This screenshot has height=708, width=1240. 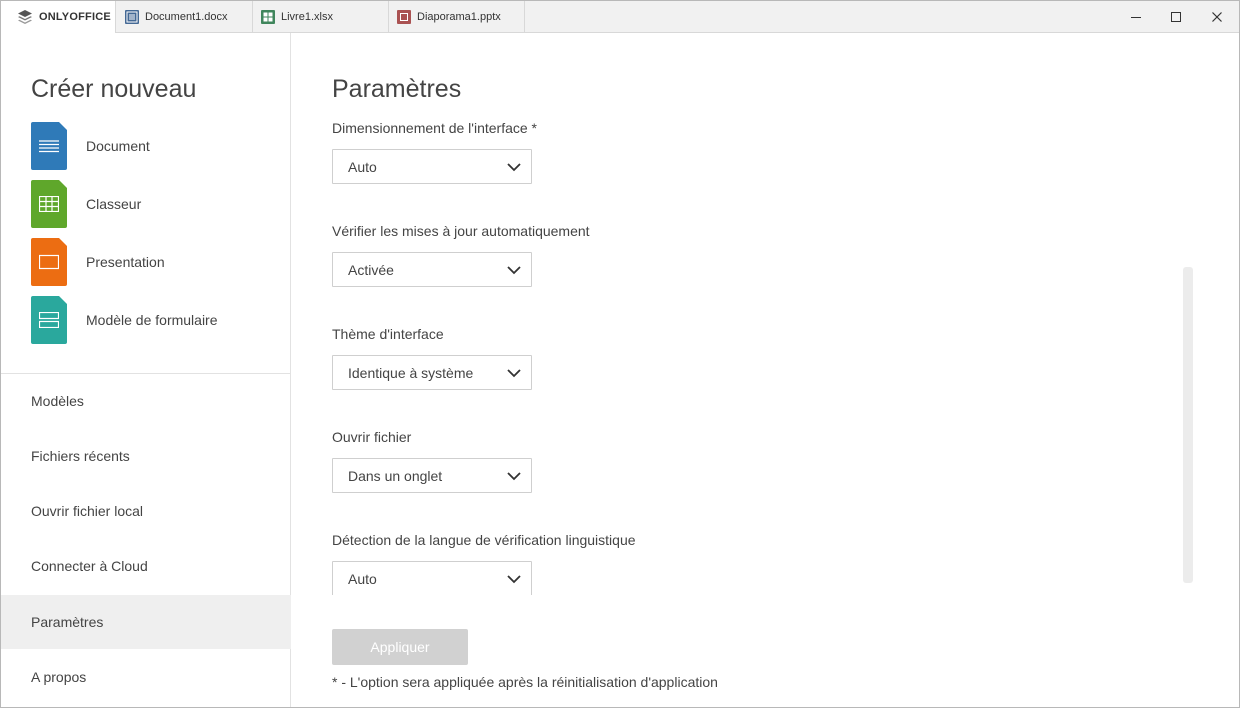 I want to click on tab-document1-docx: Document1.docx, so click(x=185, y=17).